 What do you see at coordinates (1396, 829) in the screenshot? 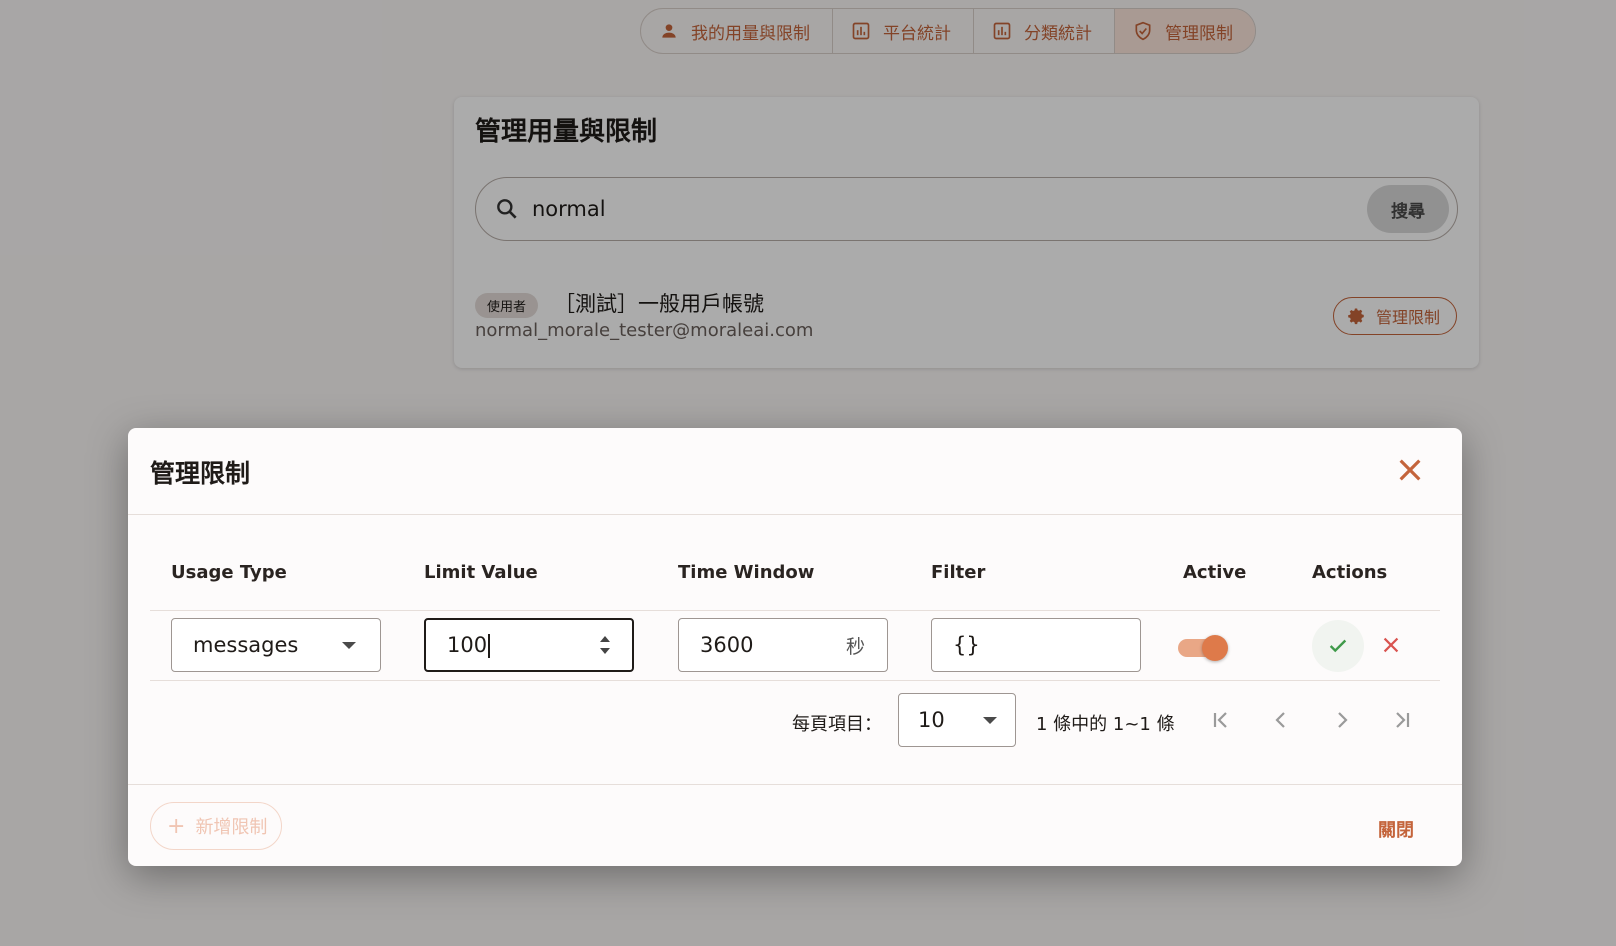
I see `close-button: 關閉` at bounding box center [1396, 829].